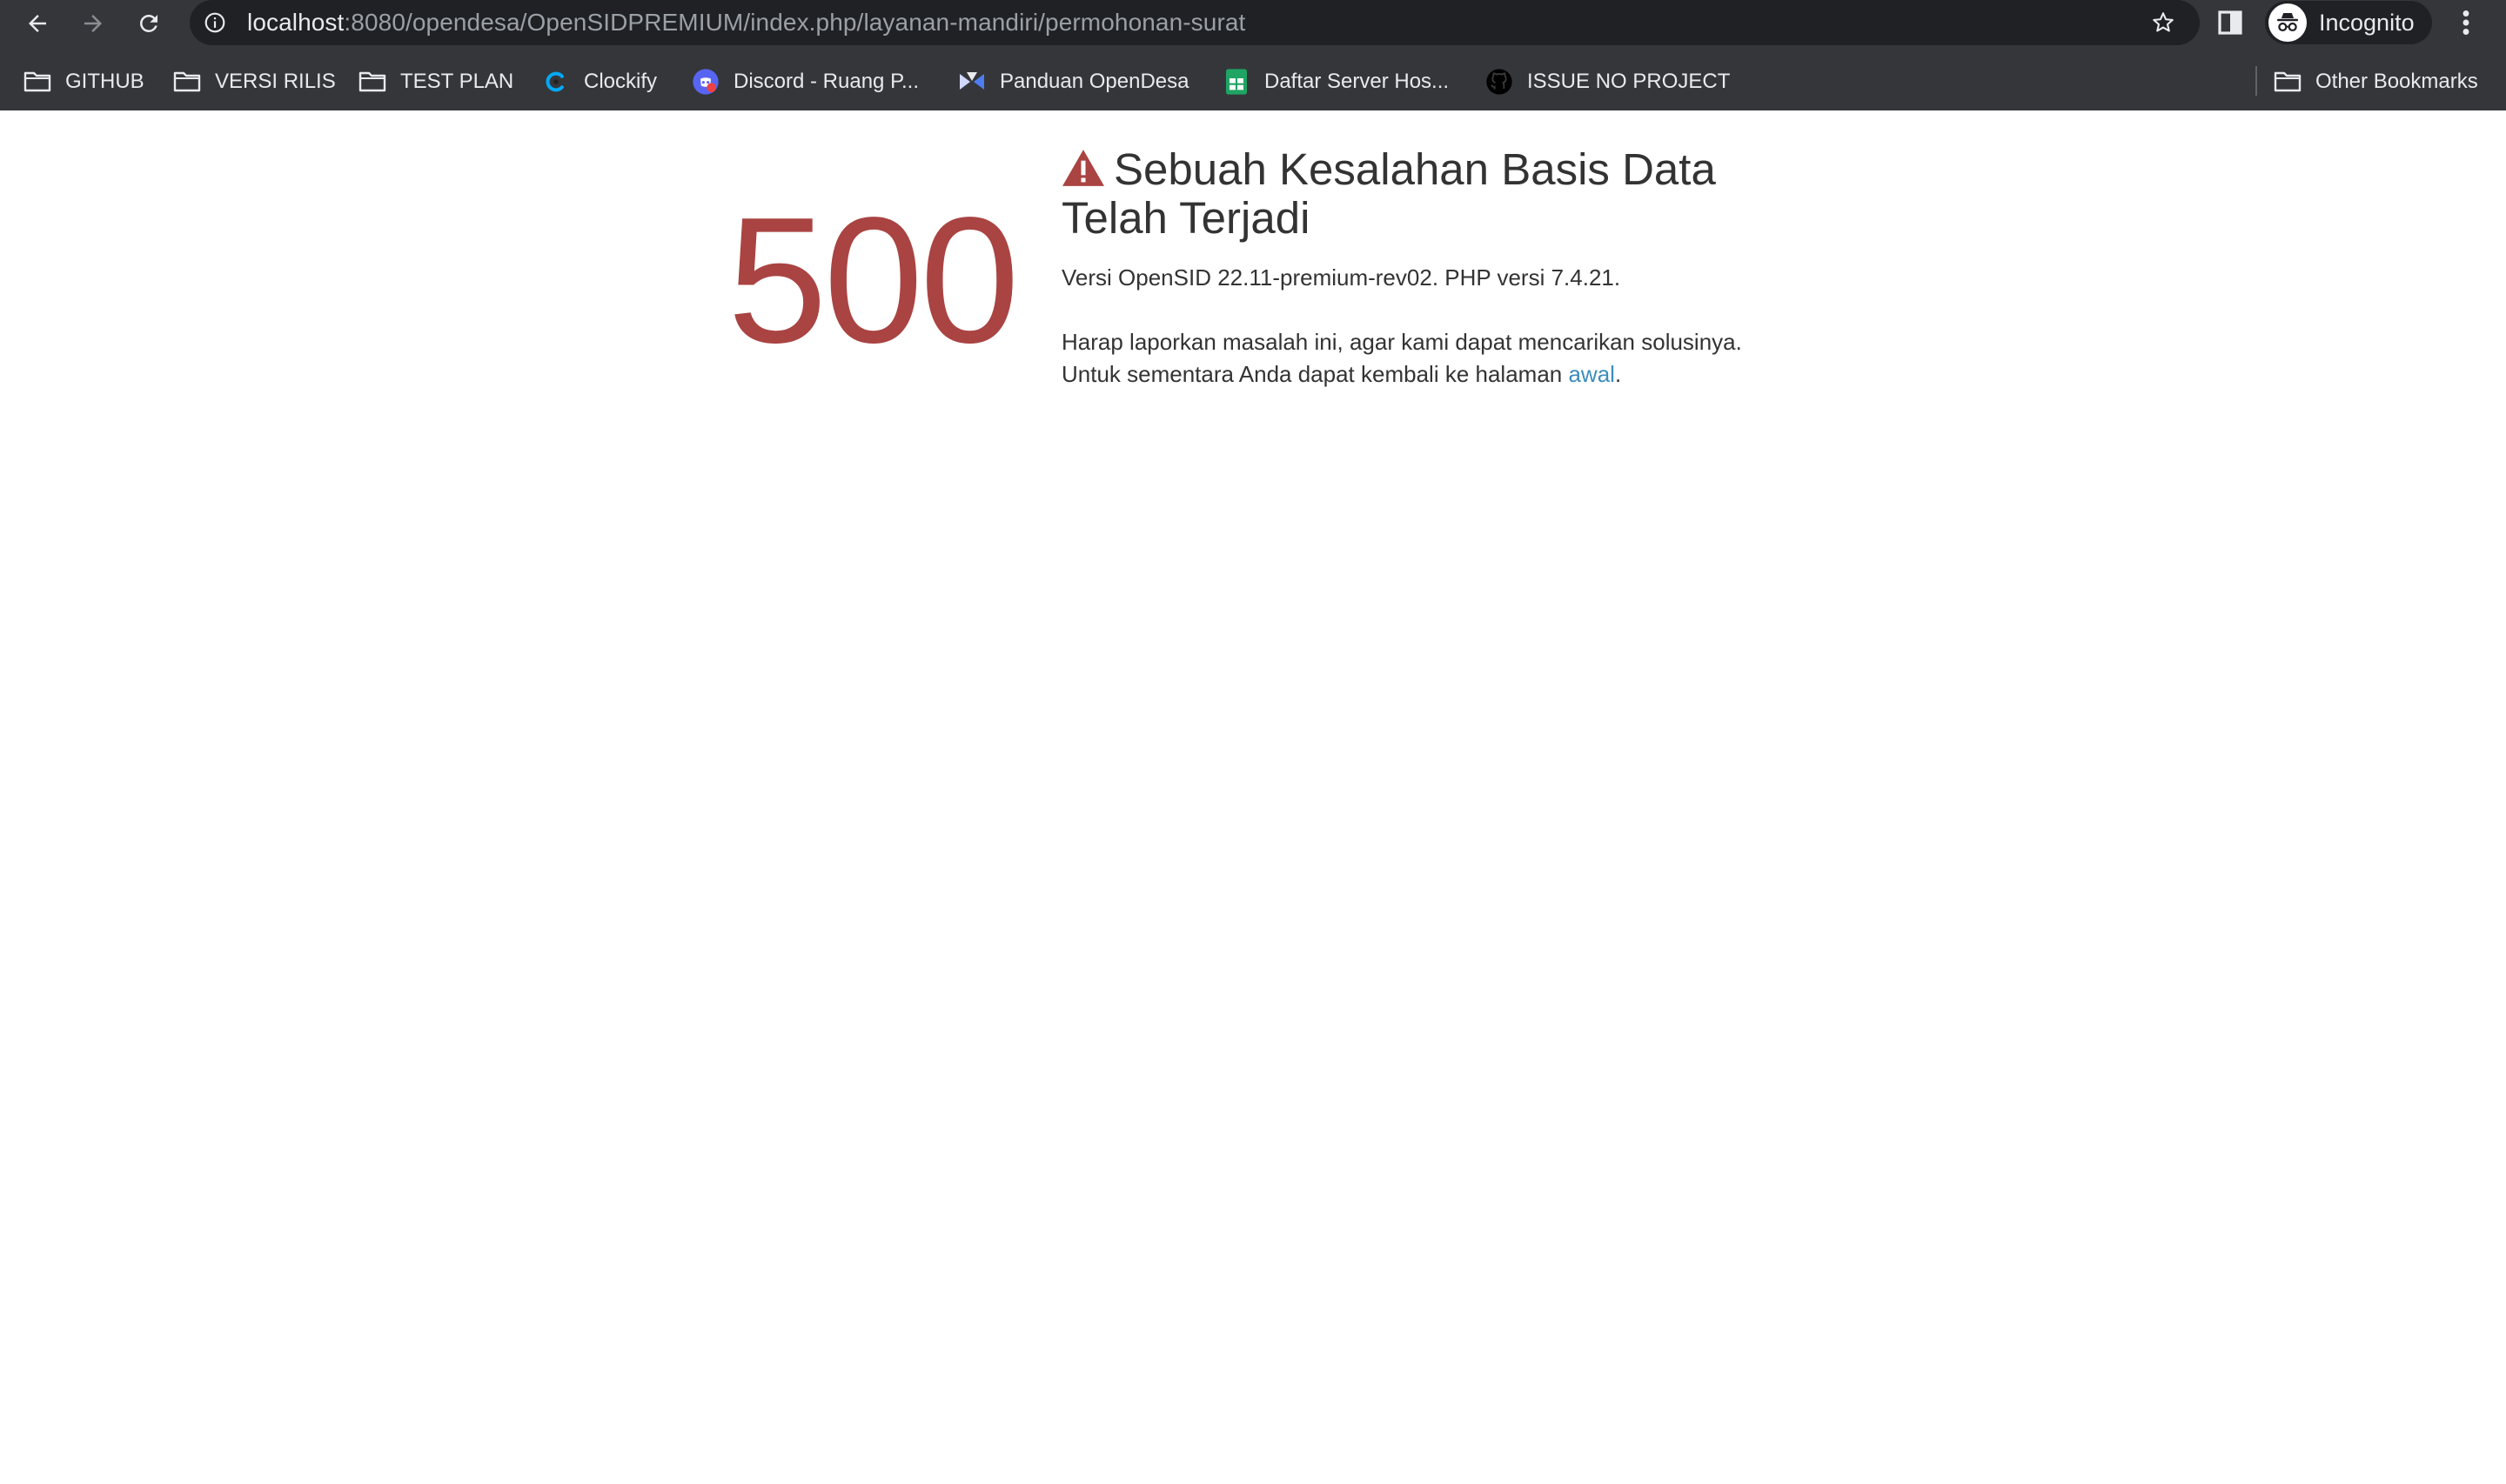  Describe the element at coordinates (2396, 81) in the screenshot. I see `bookmark-label: Other Bookmarks` at that location.